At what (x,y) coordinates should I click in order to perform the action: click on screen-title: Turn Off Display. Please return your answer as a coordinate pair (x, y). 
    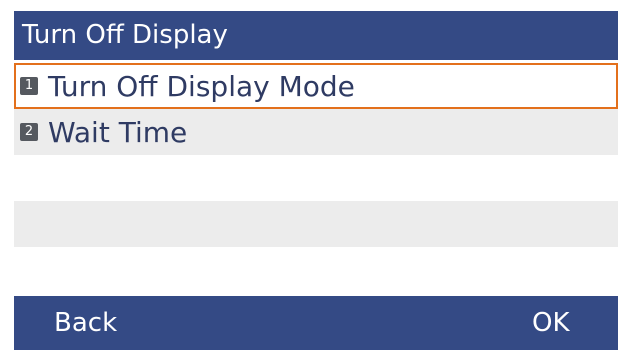
    Looking at the image, I should click on (125, 35).